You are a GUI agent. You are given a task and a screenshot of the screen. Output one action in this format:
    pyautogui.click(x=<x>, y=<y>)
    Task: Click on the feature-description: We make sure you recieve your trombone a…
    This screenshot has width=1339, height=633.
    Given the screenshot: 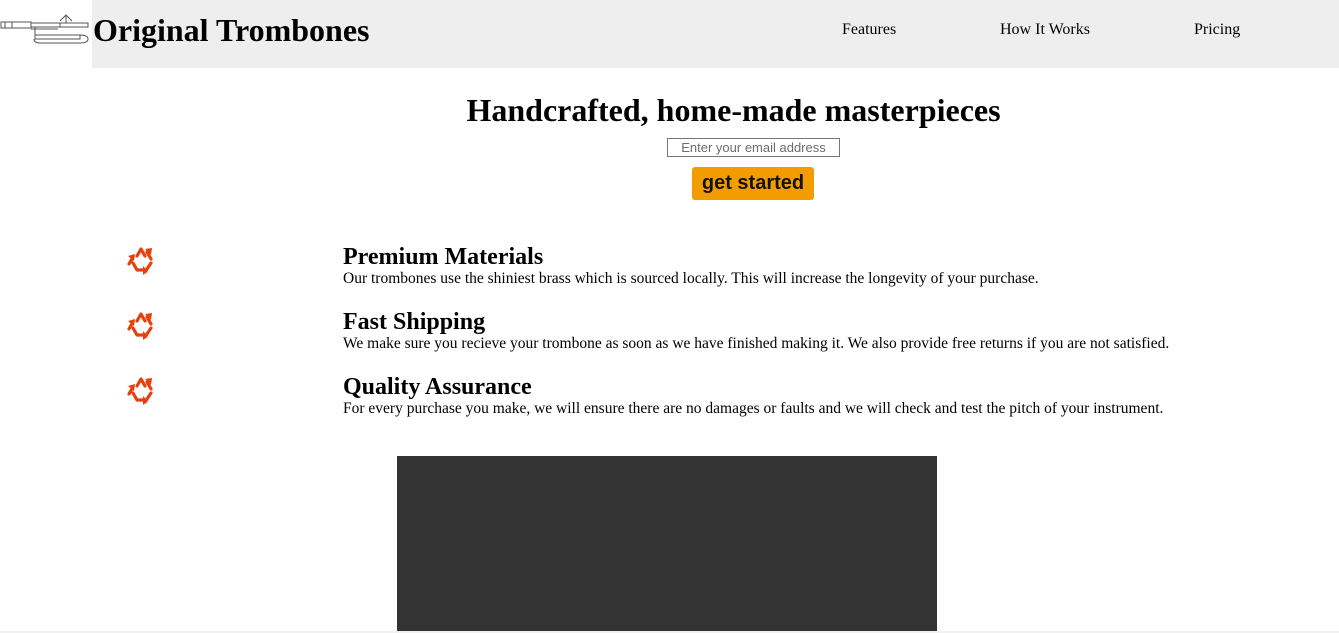 What is the action you would take?
    pyautogui.click(x=756, y=343)
    